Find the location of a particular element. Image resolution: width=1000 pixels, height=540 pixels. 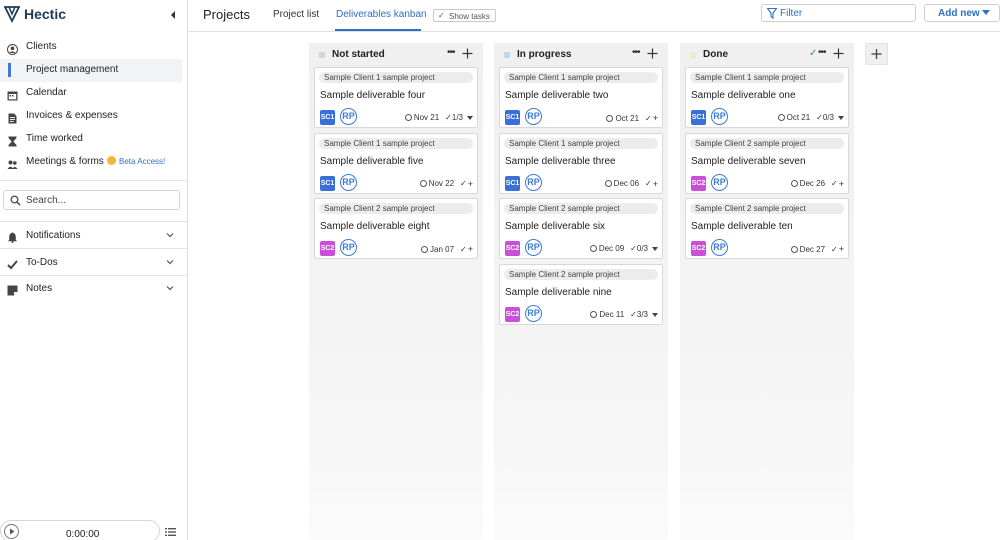

beta-access-badge: Beta Access! is located at coordinates (136, 161).